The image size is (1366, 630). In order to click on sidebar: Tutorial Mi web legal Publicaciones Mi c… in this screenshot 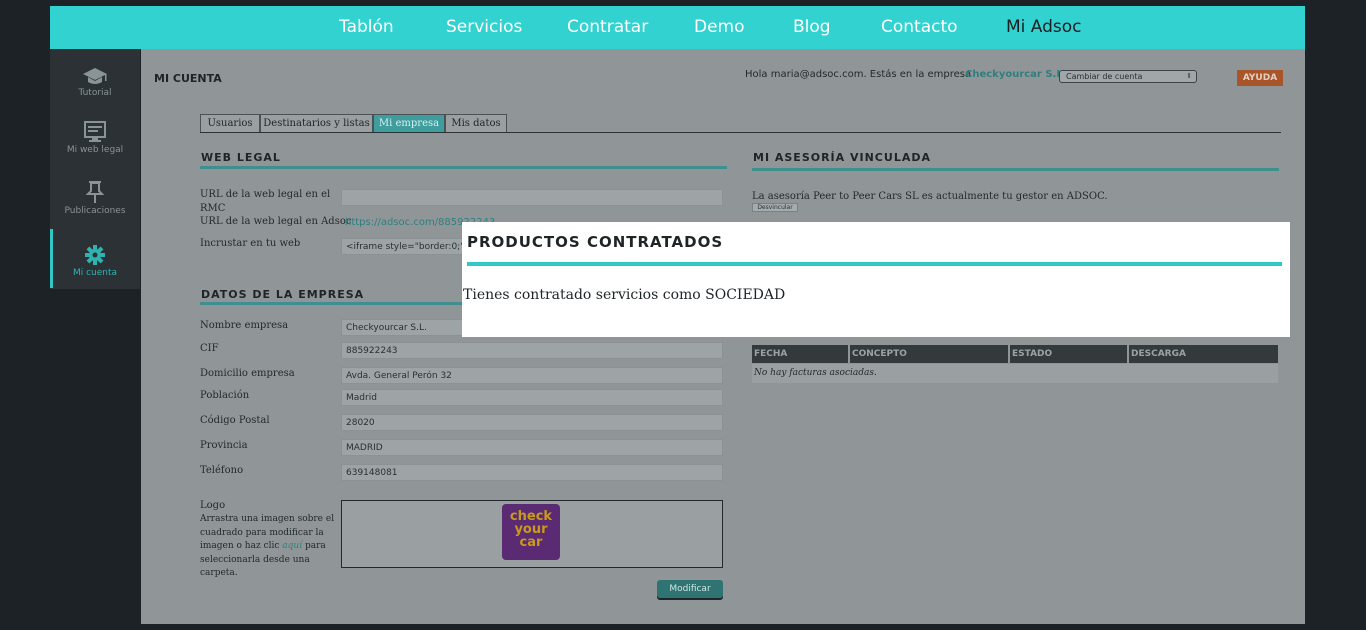, I will do `click(95, 169)`.